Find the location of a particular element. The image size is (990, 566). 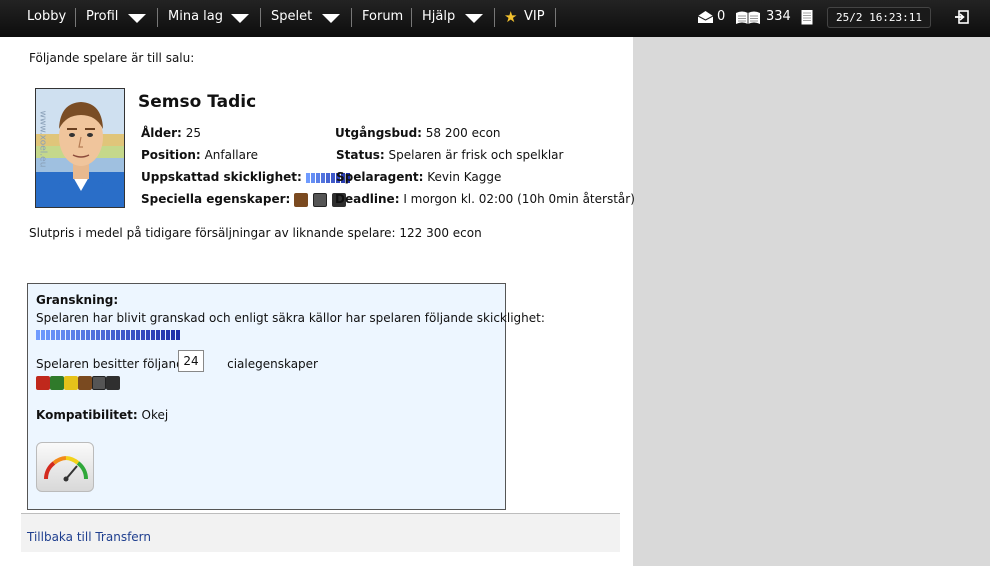

clipped-header-text is located at coordinates (152, 9).